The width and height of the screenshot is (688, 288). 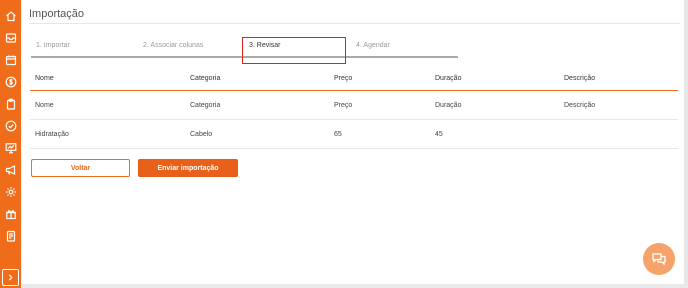 I want to click on table-cell: 45, so click(x=439, y=134).